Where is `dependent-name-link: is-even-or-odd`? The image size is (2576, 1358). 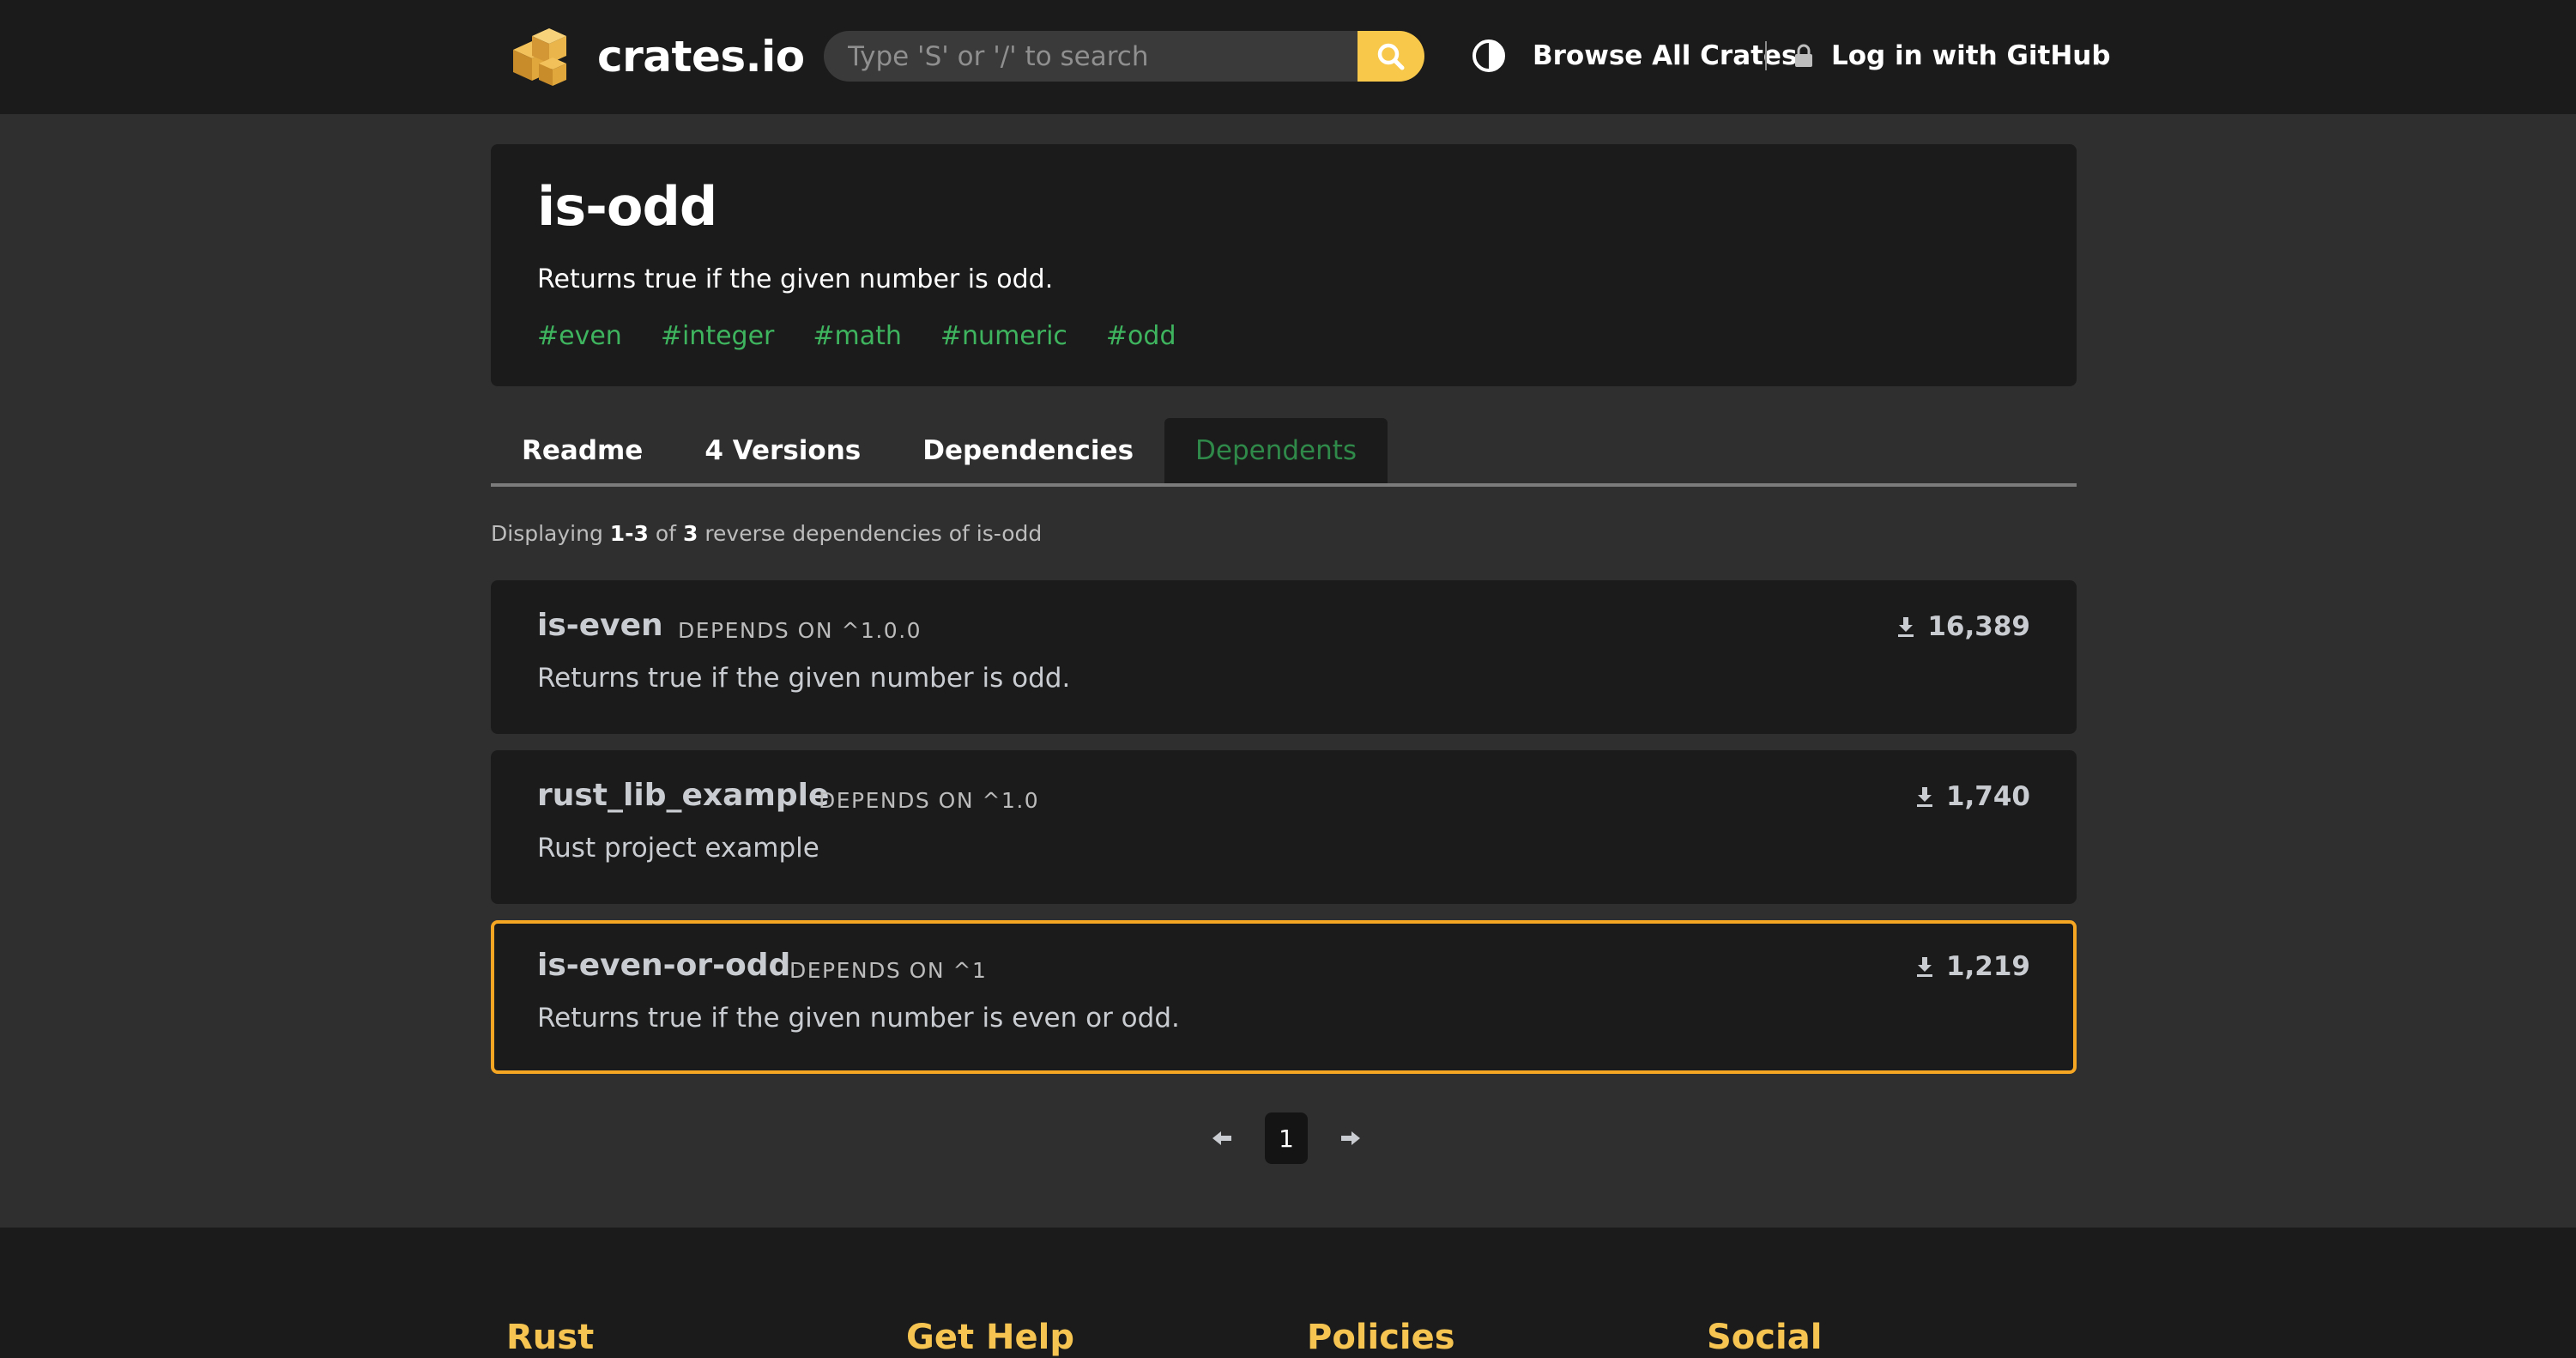 dependent-name-link: is-even-or-odd is located at coordinates (663, 965).